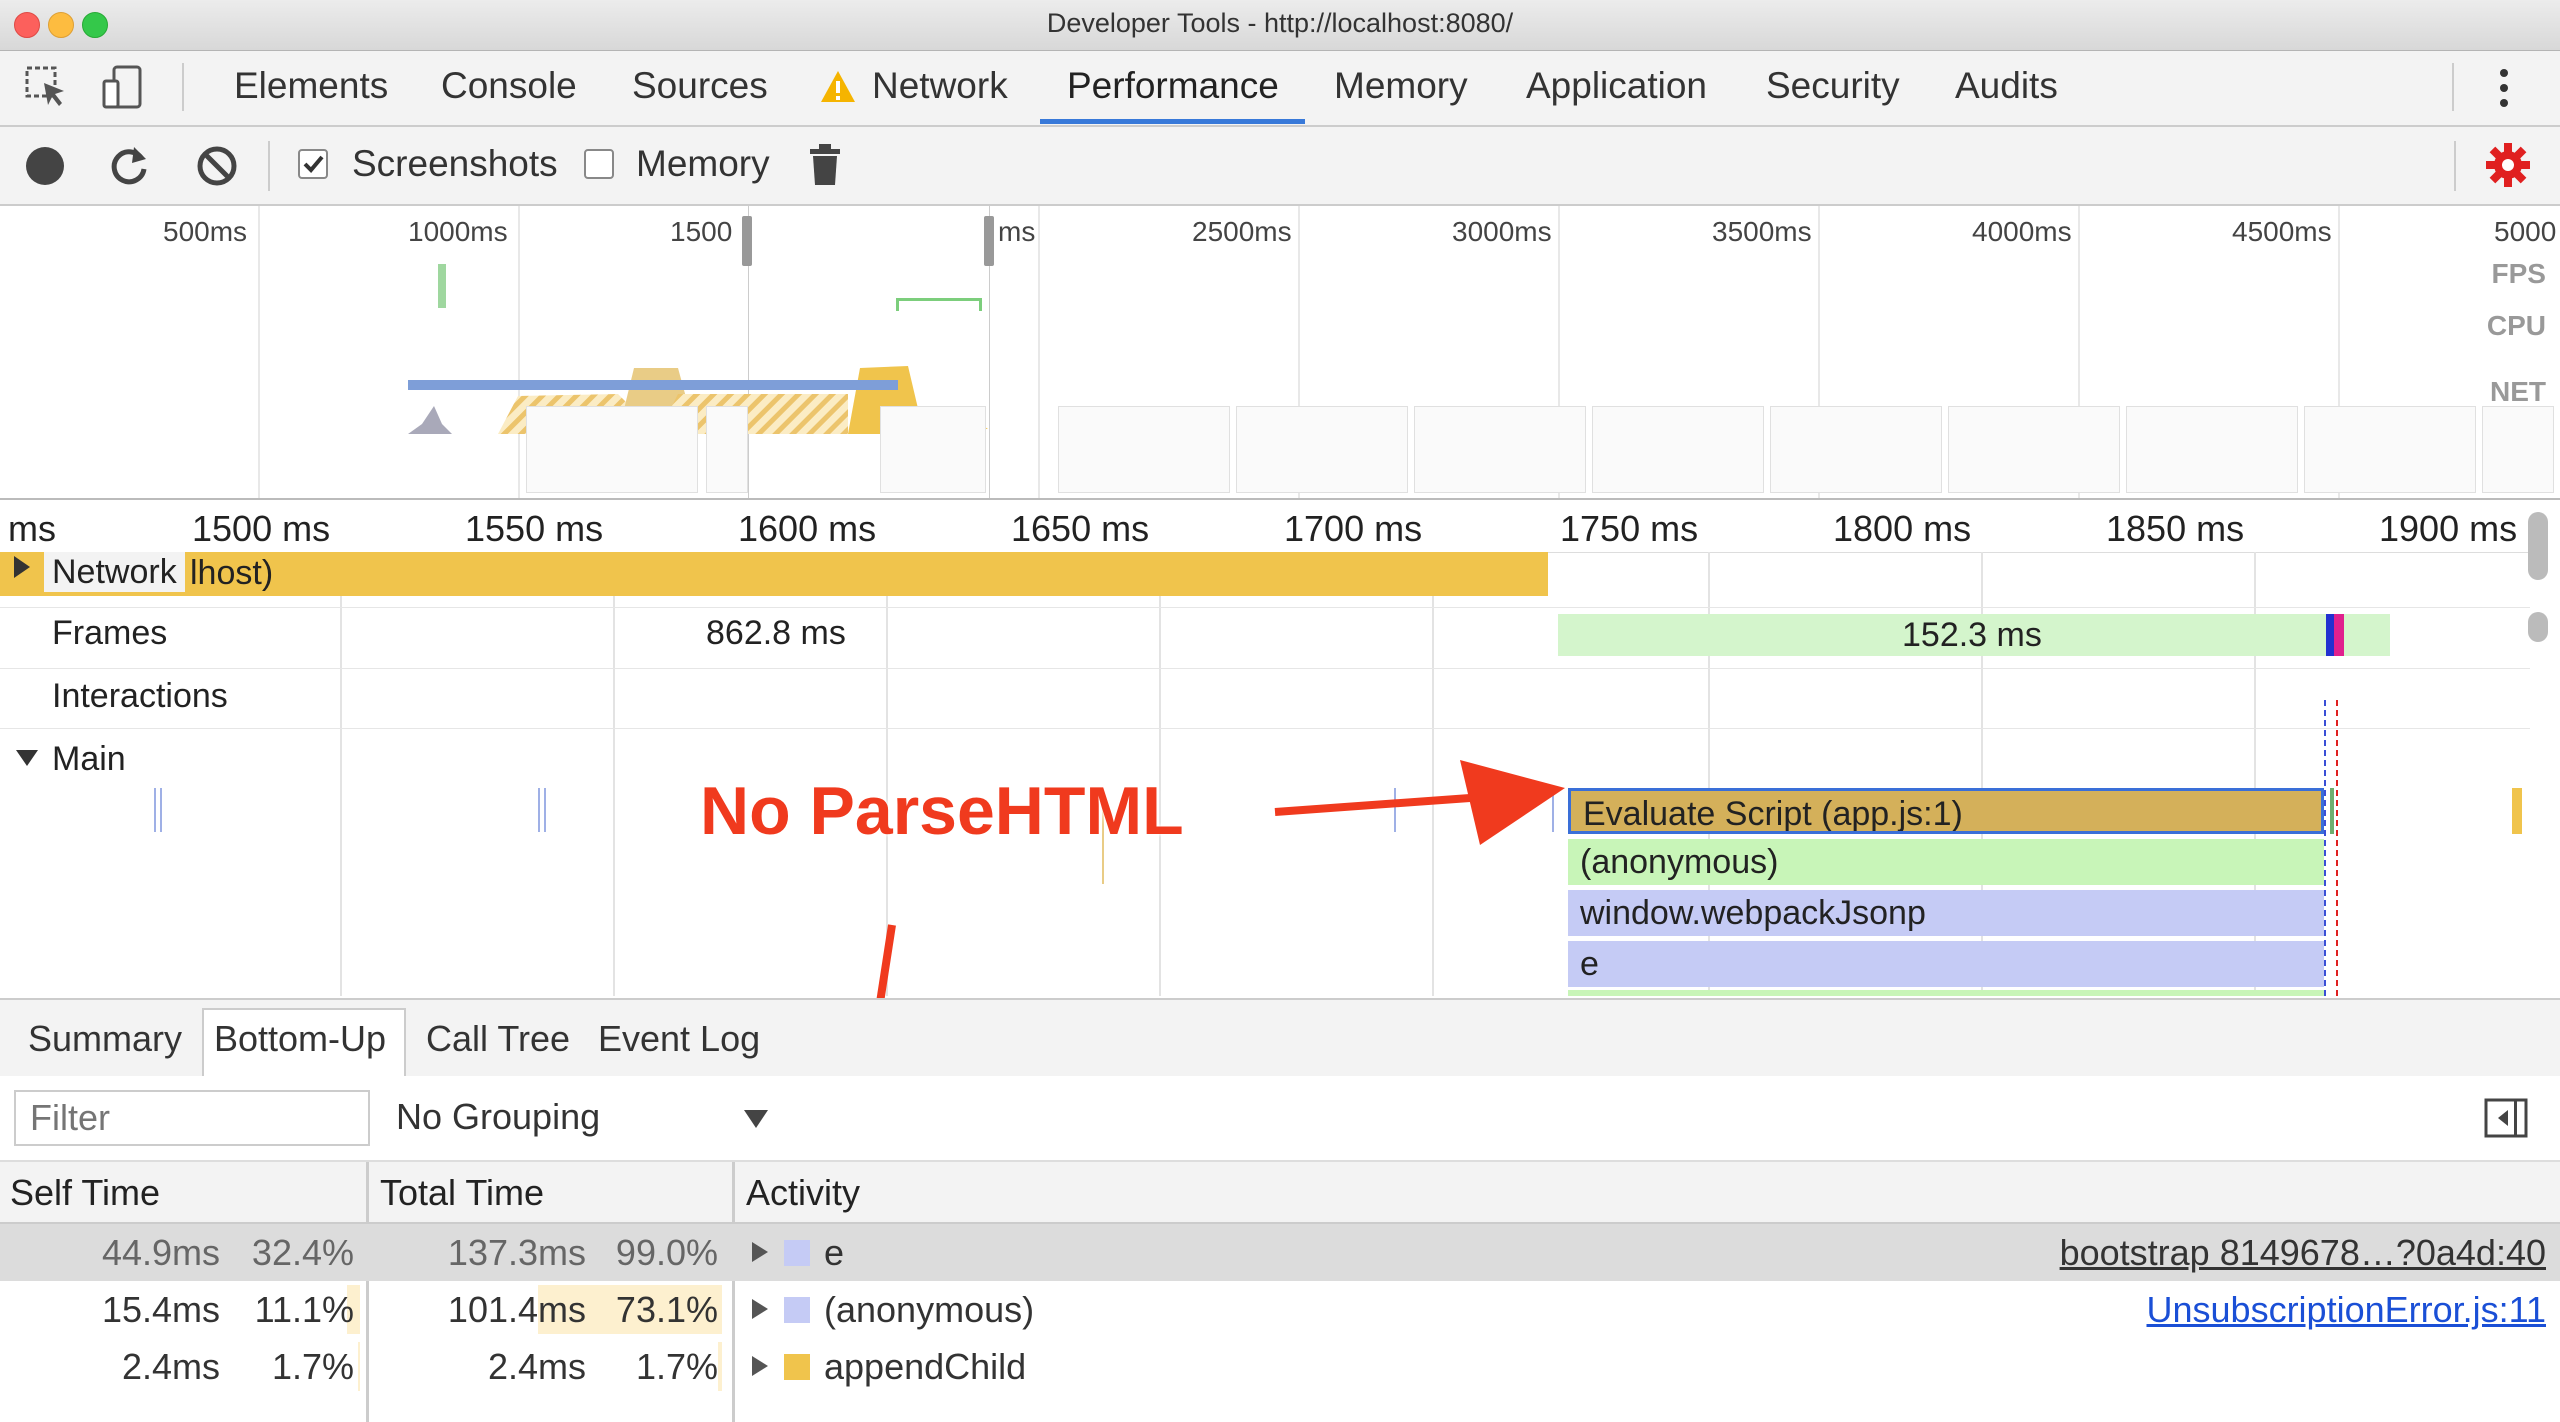 The image size is (2560, 1422). What do you see at coordinates (205, 231) in the screenshot?
I see `overview-tick: 500ms` at bounding box center [205, 231].